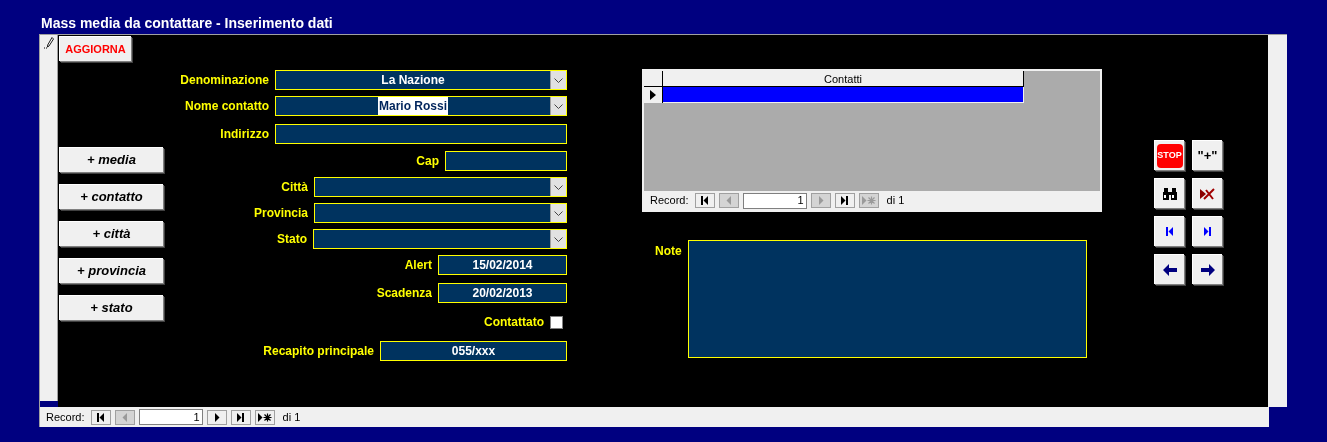 This screenshot has height=442, width=1327. Describe the element at coordinates (187, 23) in the screenshot. I see `window-title: Mass media da contattare - Inserimento dati` at that location.